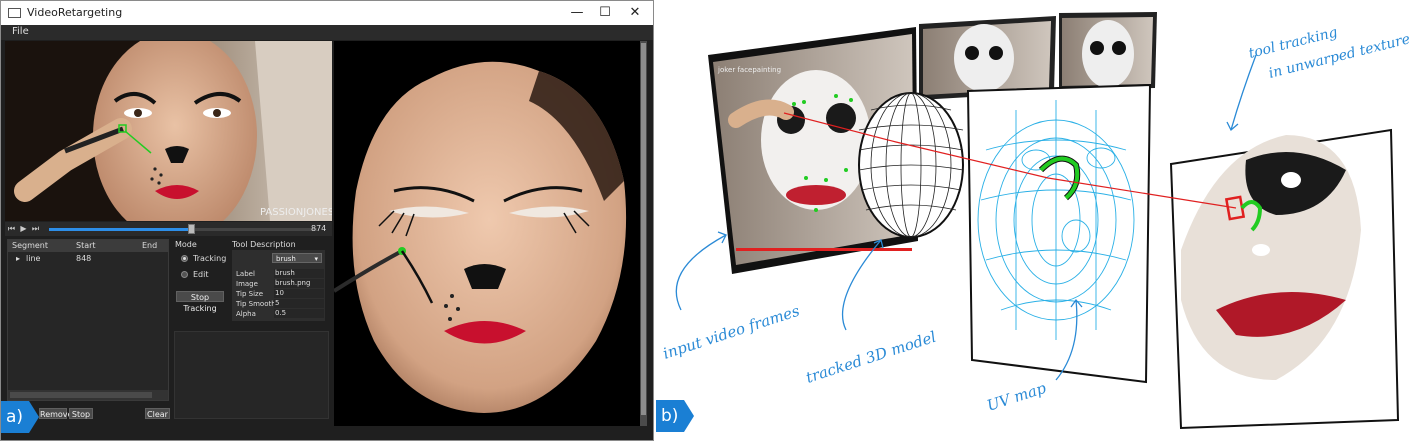 The image size is (1427, 441). What do you see at coordinates (250, 294) in the screenshot?
I see `prop-tipsize-label: Tip Size` at bounding box center [250, 294].